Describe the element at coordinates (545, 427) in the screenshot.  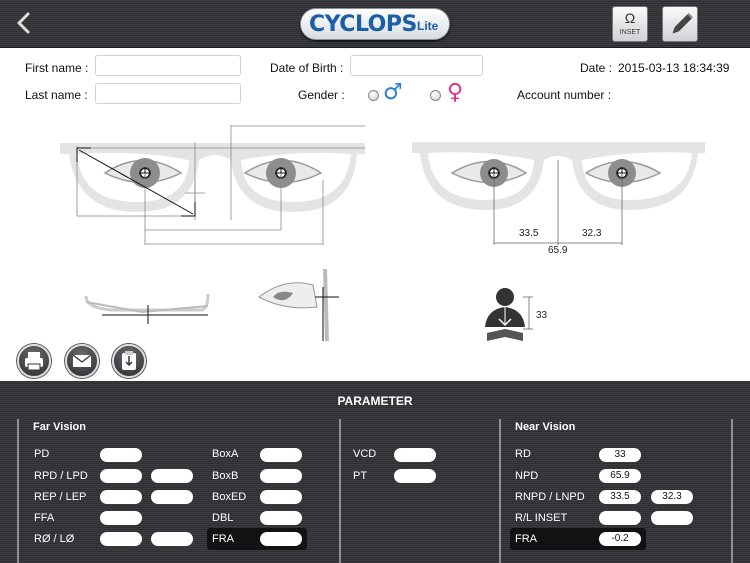
I see `near-vision-title: Near Vision` at that location.